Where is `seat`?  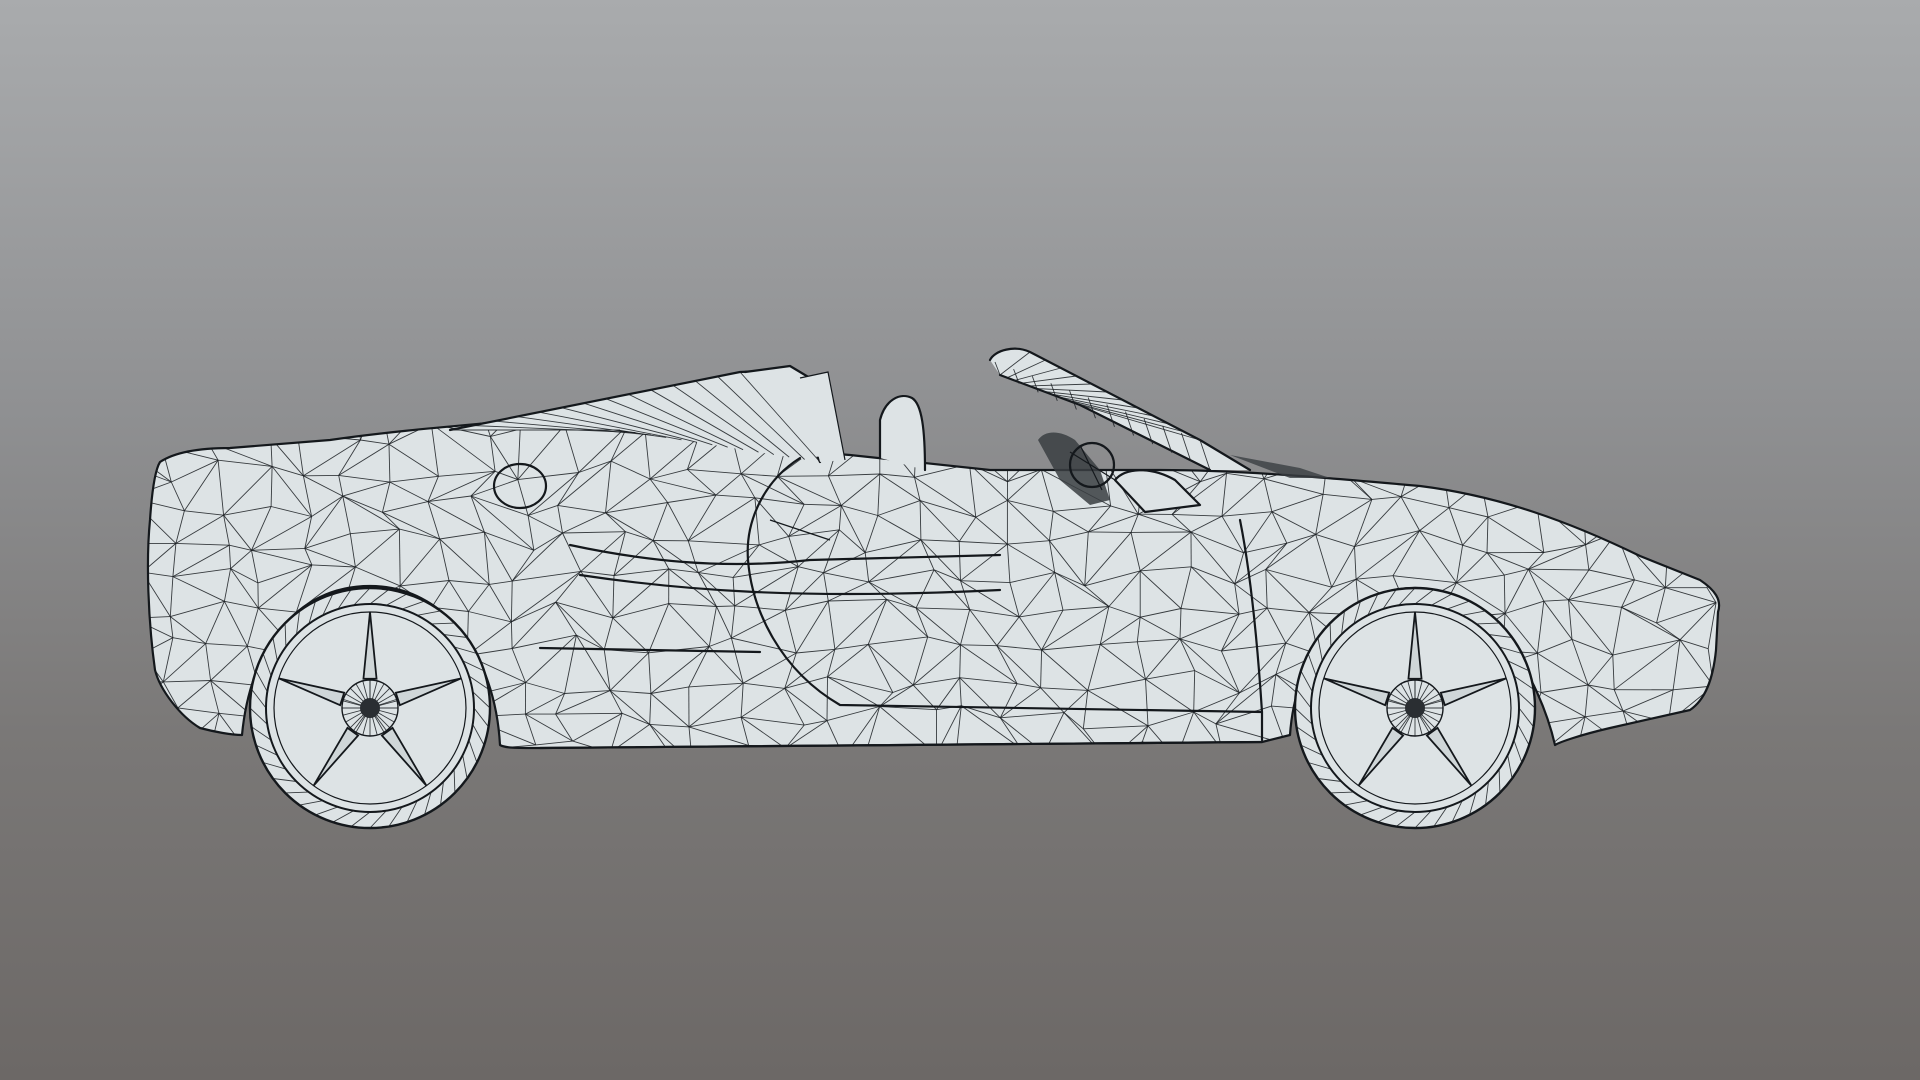
seat is located at coordinates (902, 433).